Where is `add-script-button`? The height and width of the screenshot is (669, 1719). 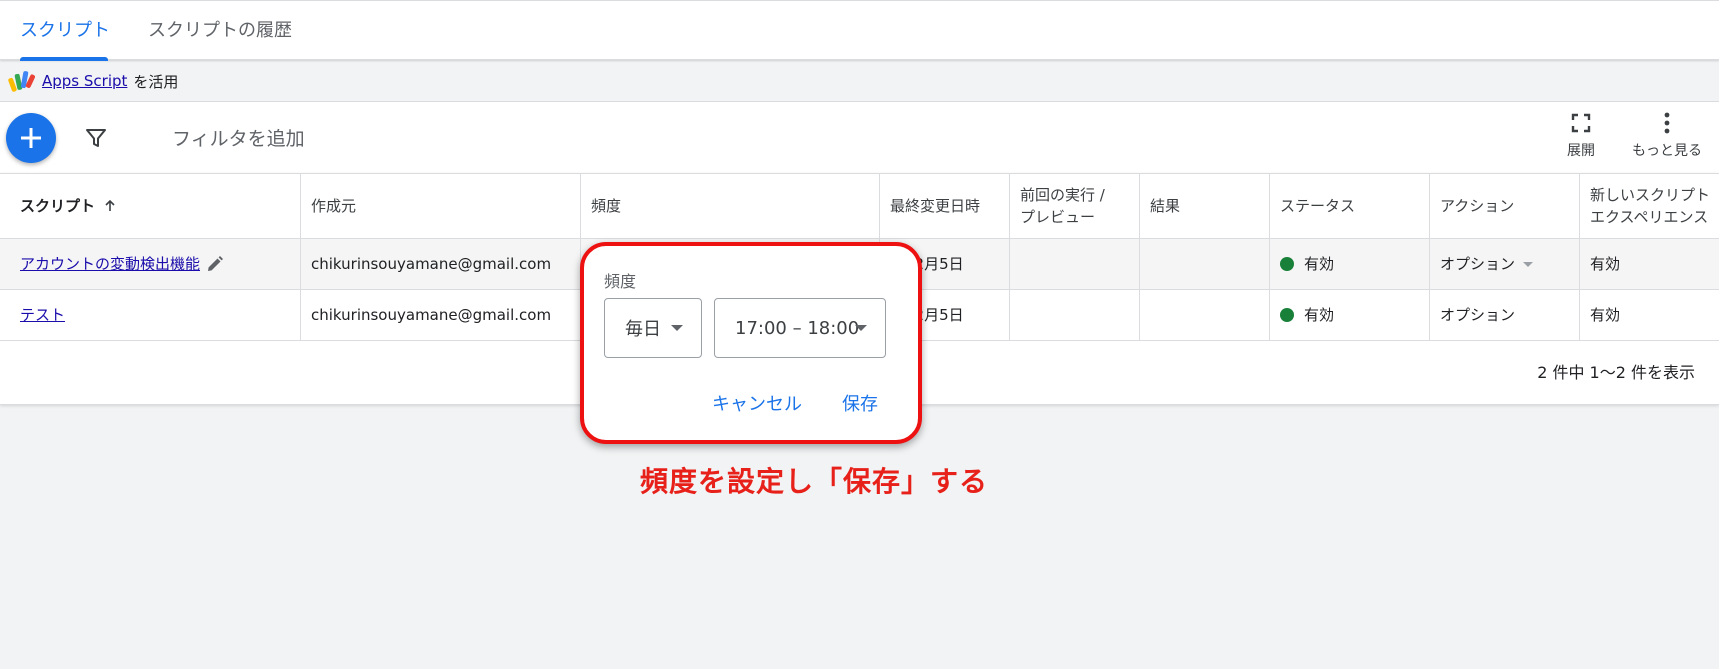 add-script-button is located at coordinates (31, 138).